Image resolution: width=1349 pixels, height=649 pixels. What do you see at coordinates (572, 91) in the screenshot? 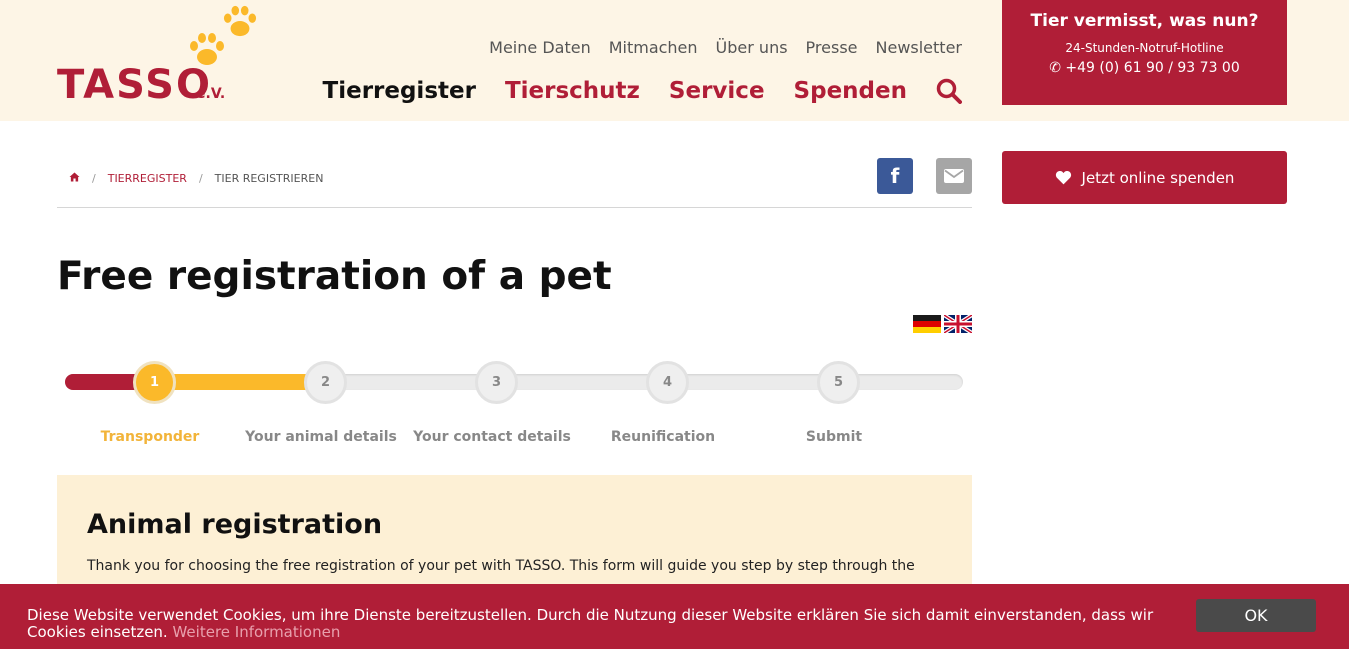
I see `nav-tierschutz: Tierschutz` at bounding box center [572, 91].